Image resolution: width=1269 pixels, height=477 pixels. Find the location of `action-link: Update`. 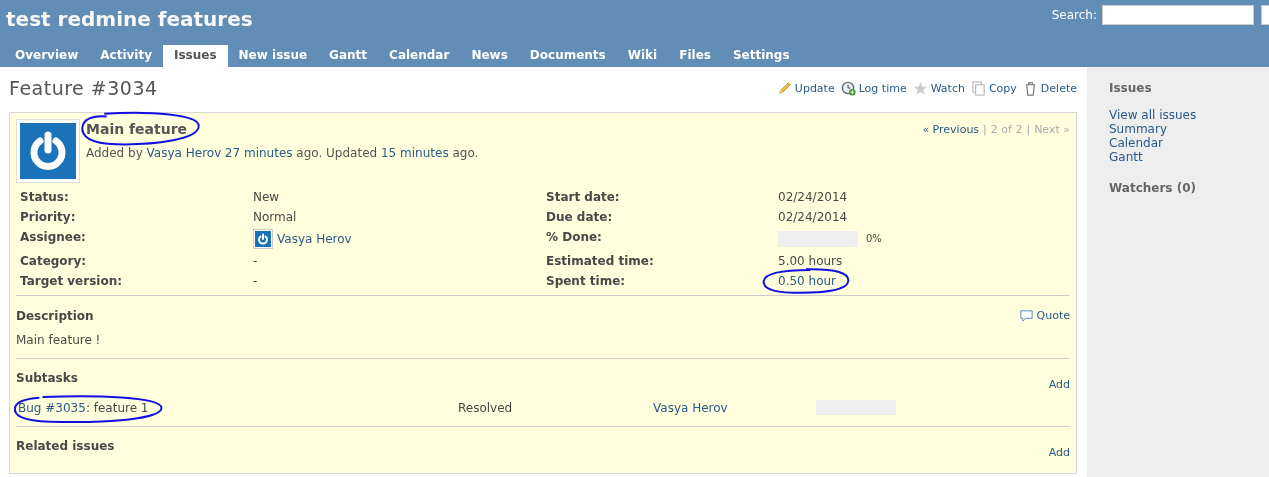

action-link: Update is located at coordinates (805, 88).